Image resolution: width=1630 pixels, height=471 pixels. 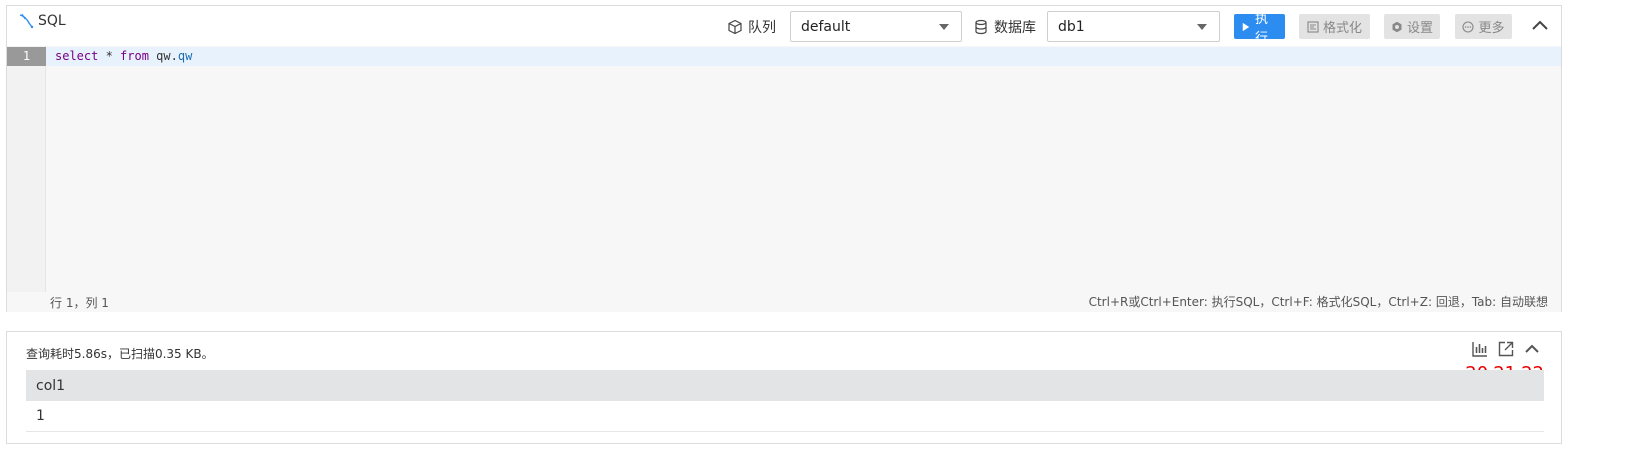 I want to click on code-table-prefix: qw., so click(x=163, y=56).